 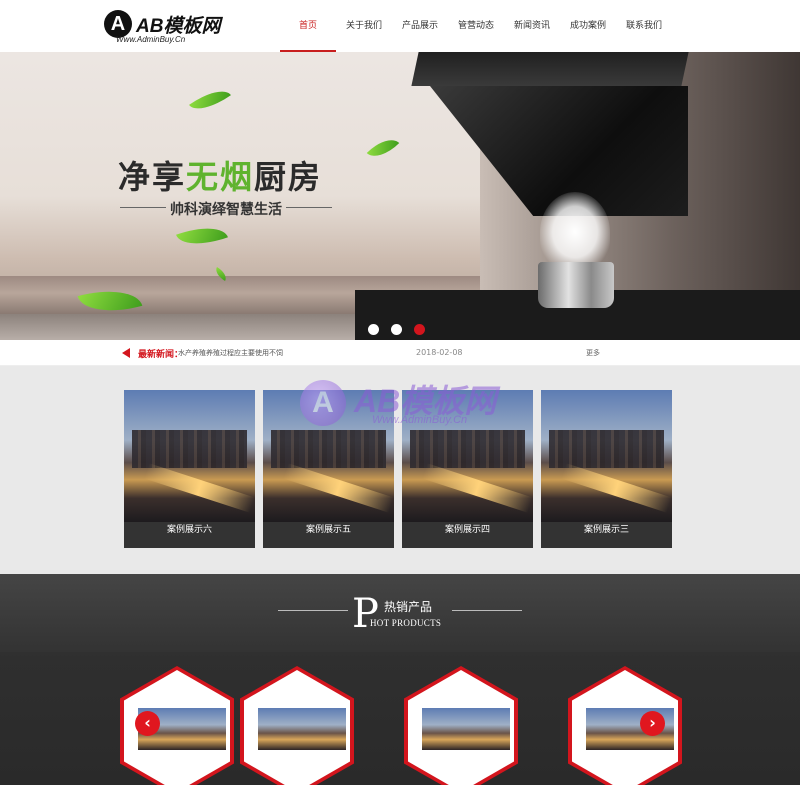 I want to click on news-headline-link: 水产养殖养殖过程应主要使用不饲, so click(x=230, y=353).